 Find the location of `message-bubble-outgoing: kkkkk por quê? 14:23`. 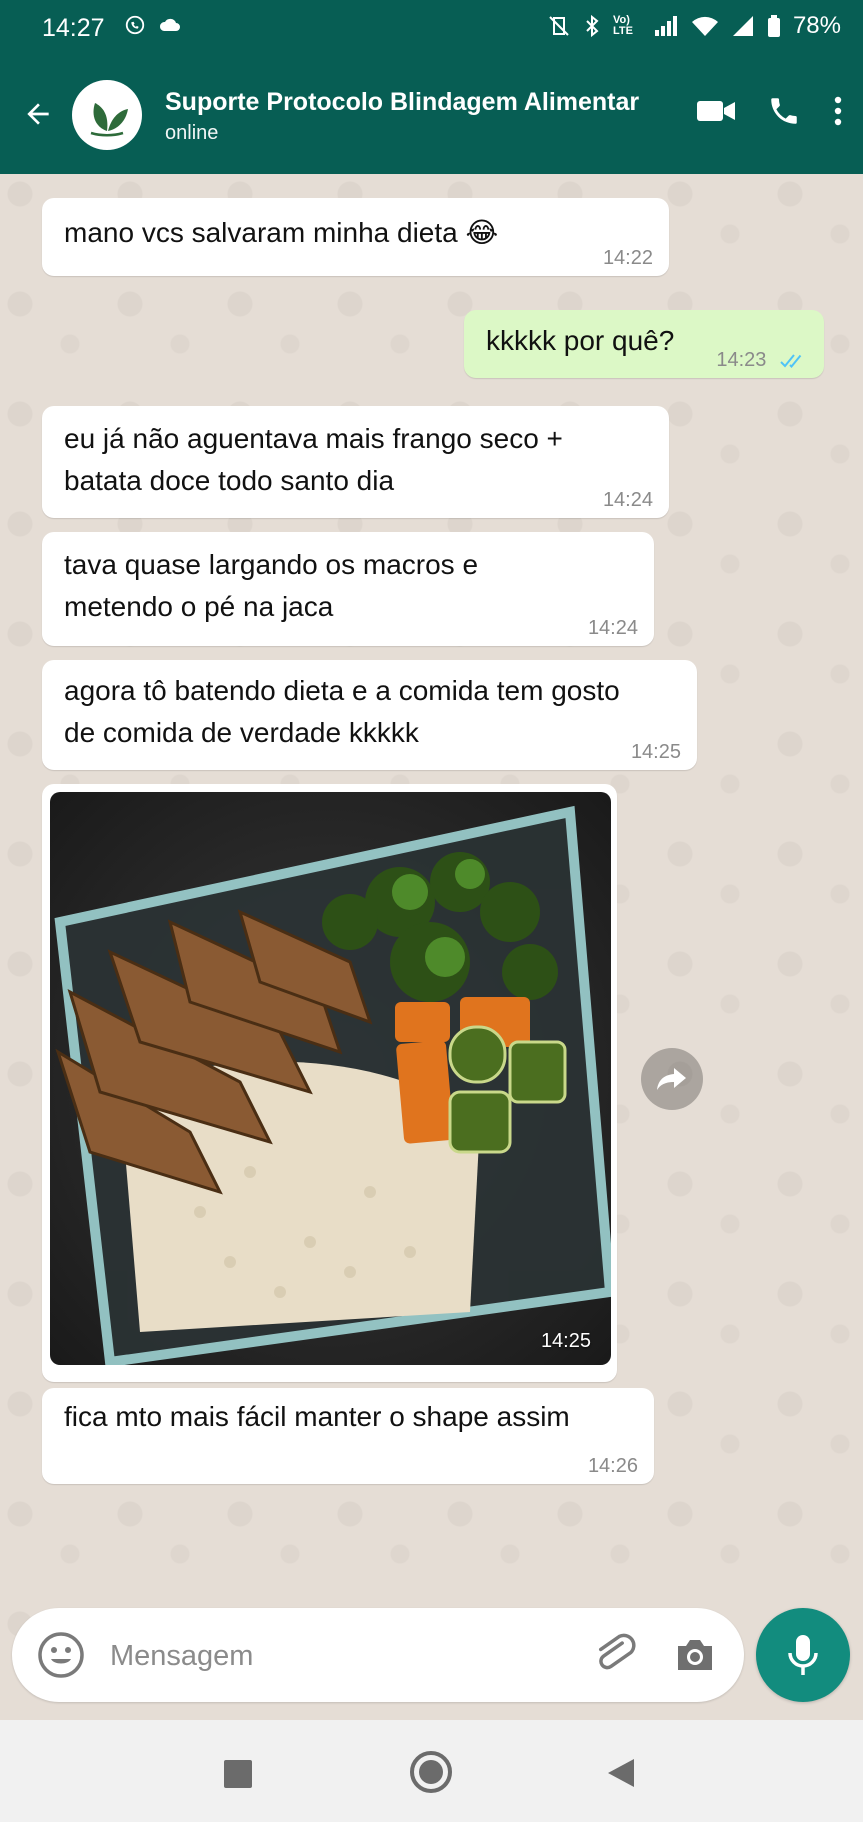

message-bubble-outgoing: kkkkk por quê? 14:23 is located at coordinates (644, 344).